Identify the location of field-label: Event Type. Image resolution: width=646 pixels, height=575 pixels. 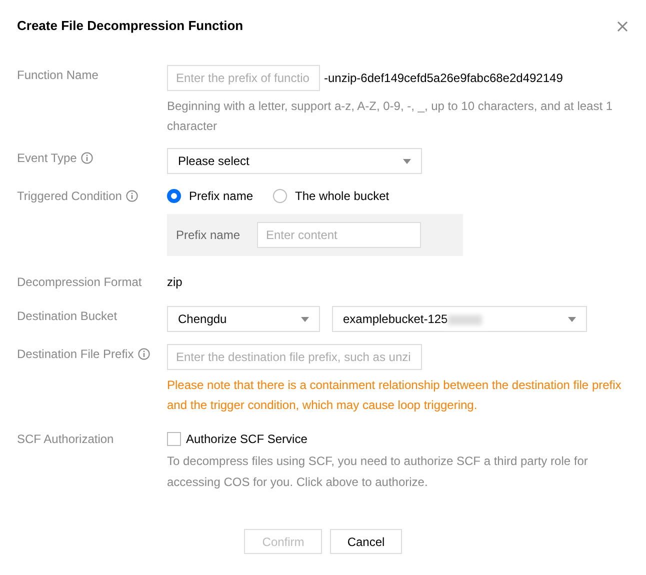
(47, 158).